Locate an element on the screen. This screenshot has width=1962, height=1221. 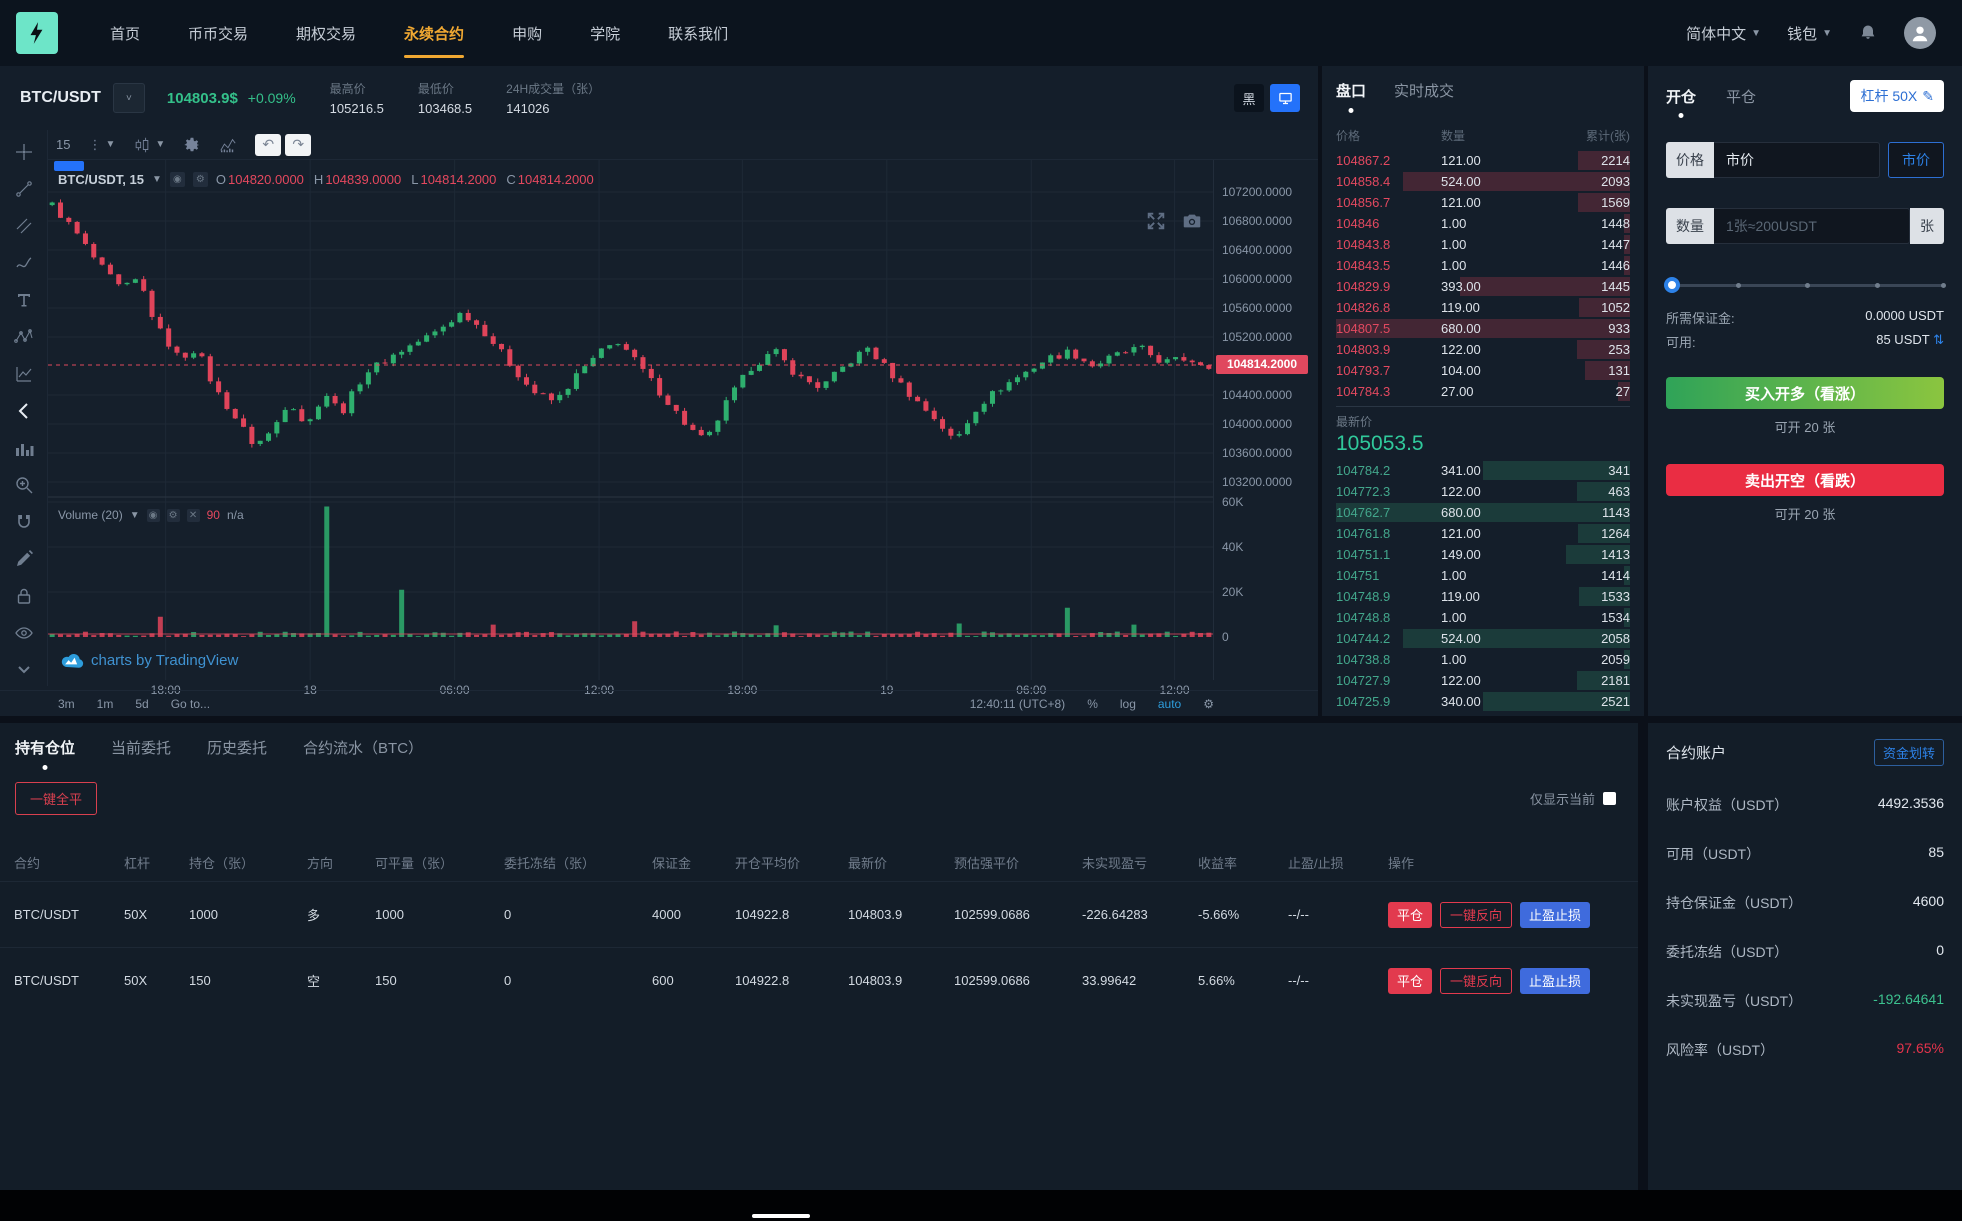
redo-button: ↷ is located at coordinates (298, 144).